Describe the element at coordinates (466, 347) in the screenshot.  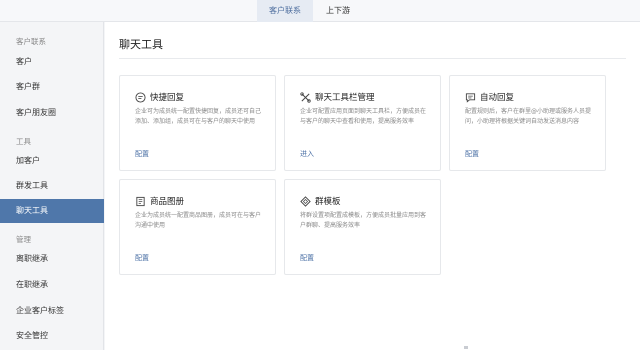
I see `scroll-handle` at that location.